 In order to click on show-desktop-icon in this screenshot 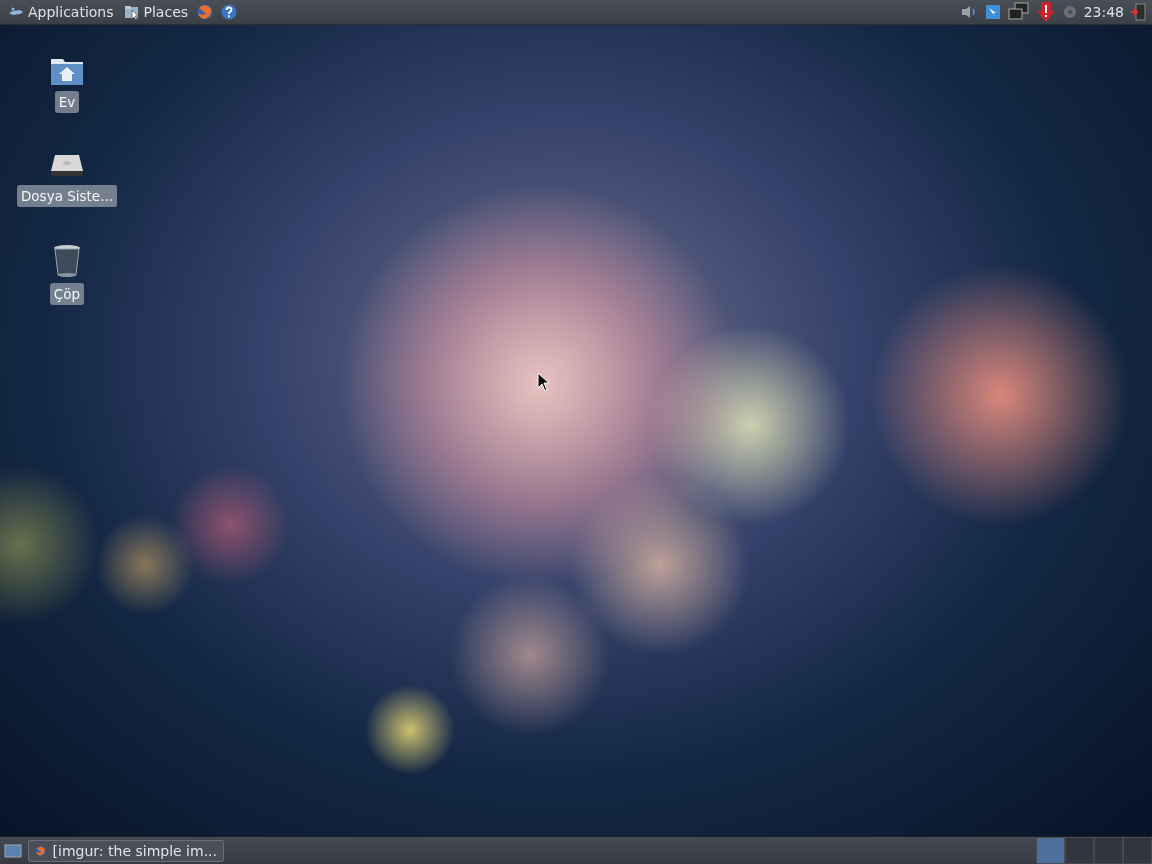, I will do `click(13, 850)`.